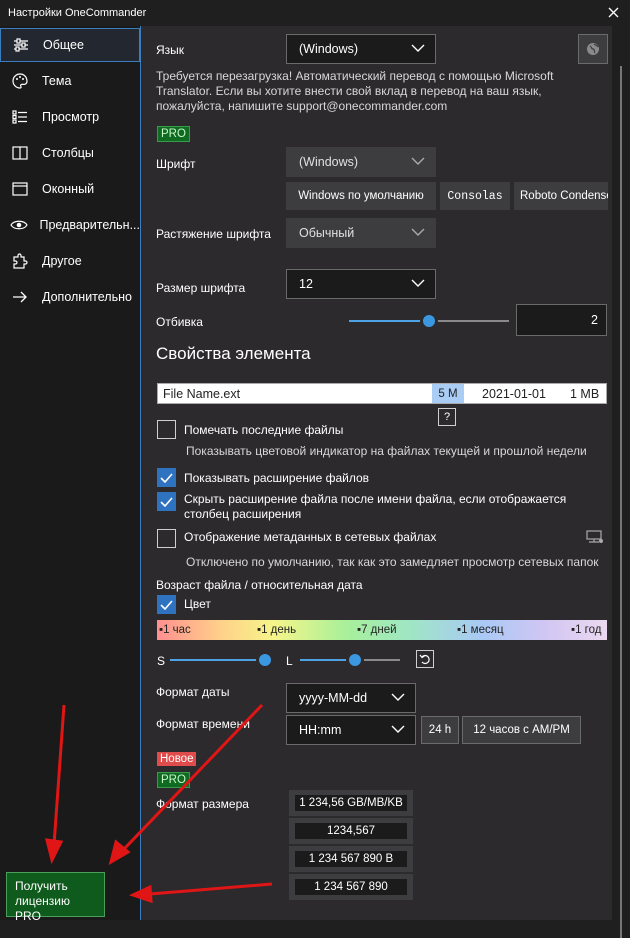  What do you see at coordinates (361, 49) in the screenshot?
I see `language-dropdown: (Windows)` at bounding box center [361, 49].